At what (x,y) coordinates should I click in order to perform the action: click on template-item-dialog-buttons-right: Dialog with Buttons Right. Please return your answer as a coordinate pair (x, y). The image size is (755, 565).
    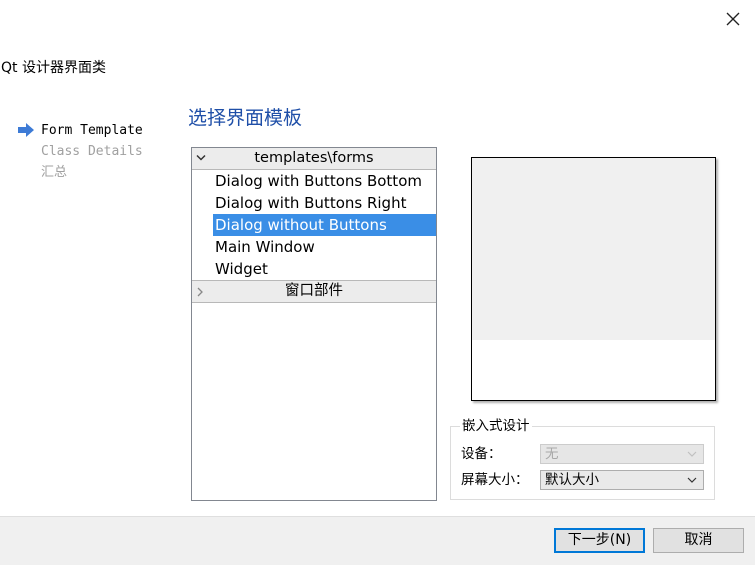
    Looking at the image, I should click on (314, 203).